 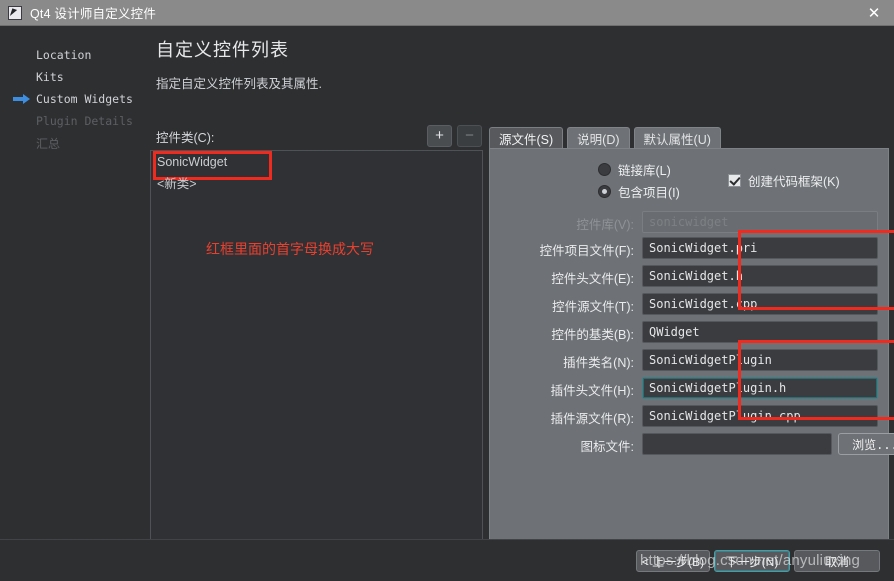 I want to click on tab-label: 源文件(S), so click(x=526, y=140).